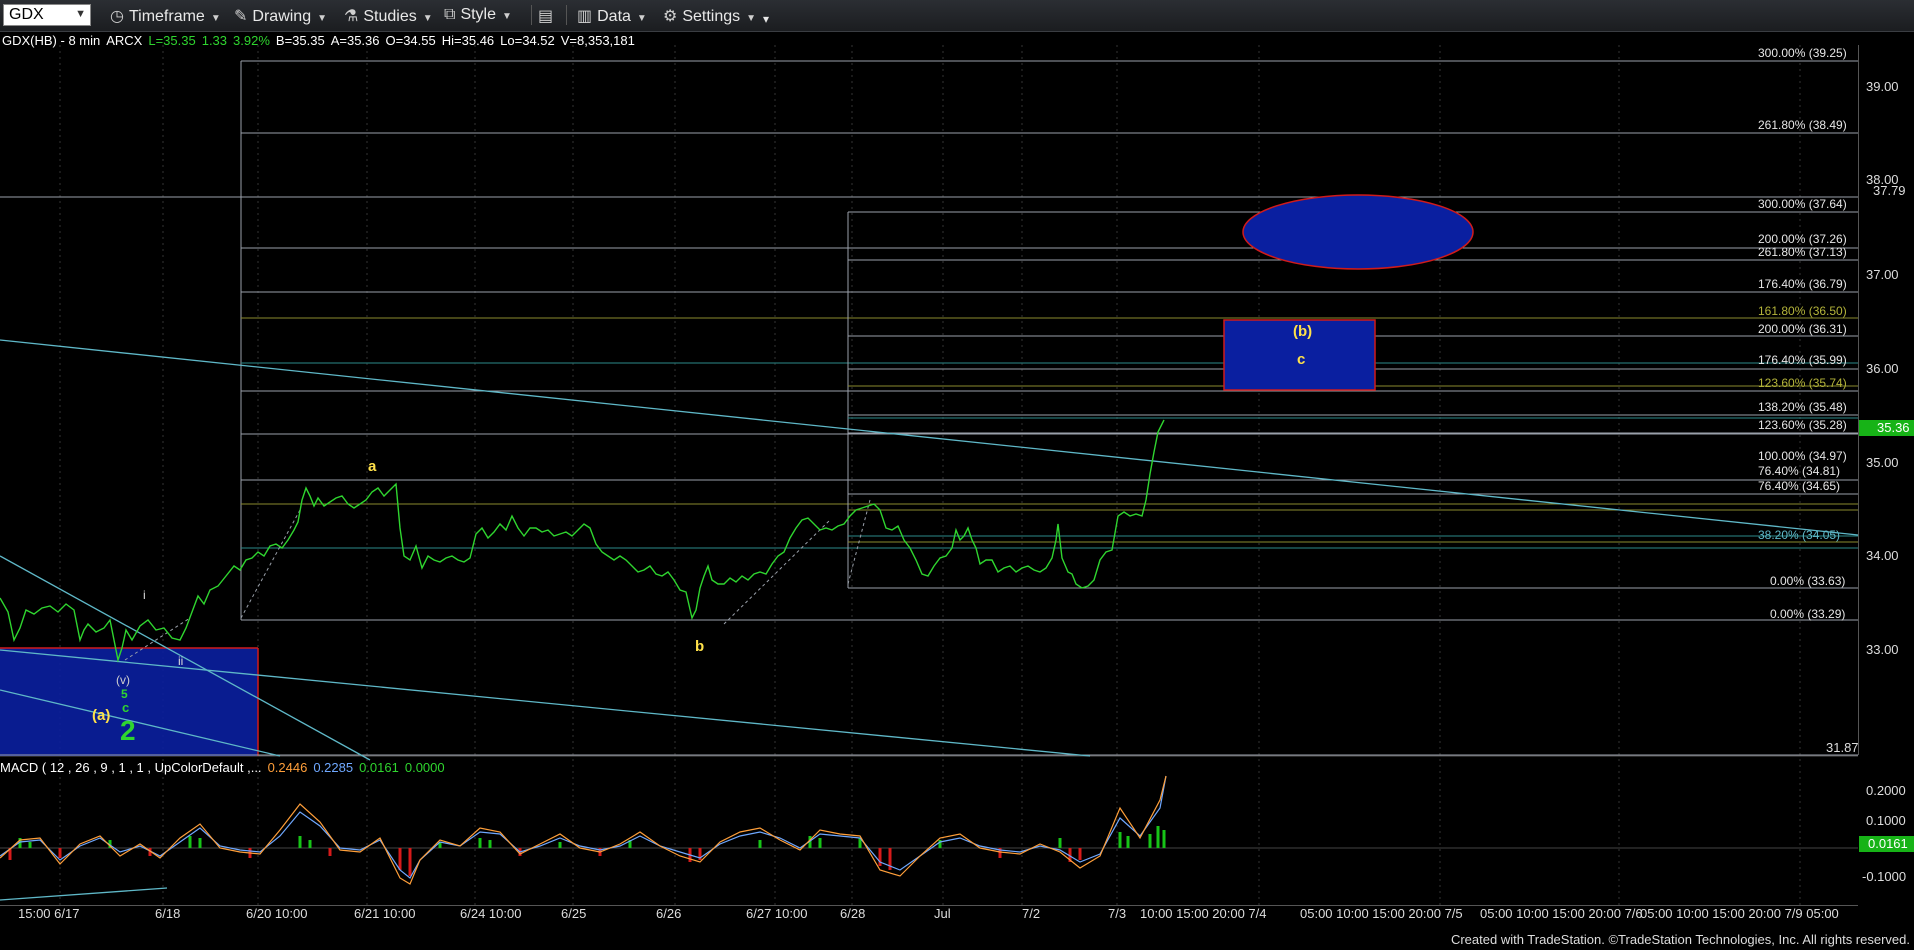  What do you see at coordinates (700, 646) in the screenshot?
I see `wave-label-b: b` at bounding box center [700, 646].